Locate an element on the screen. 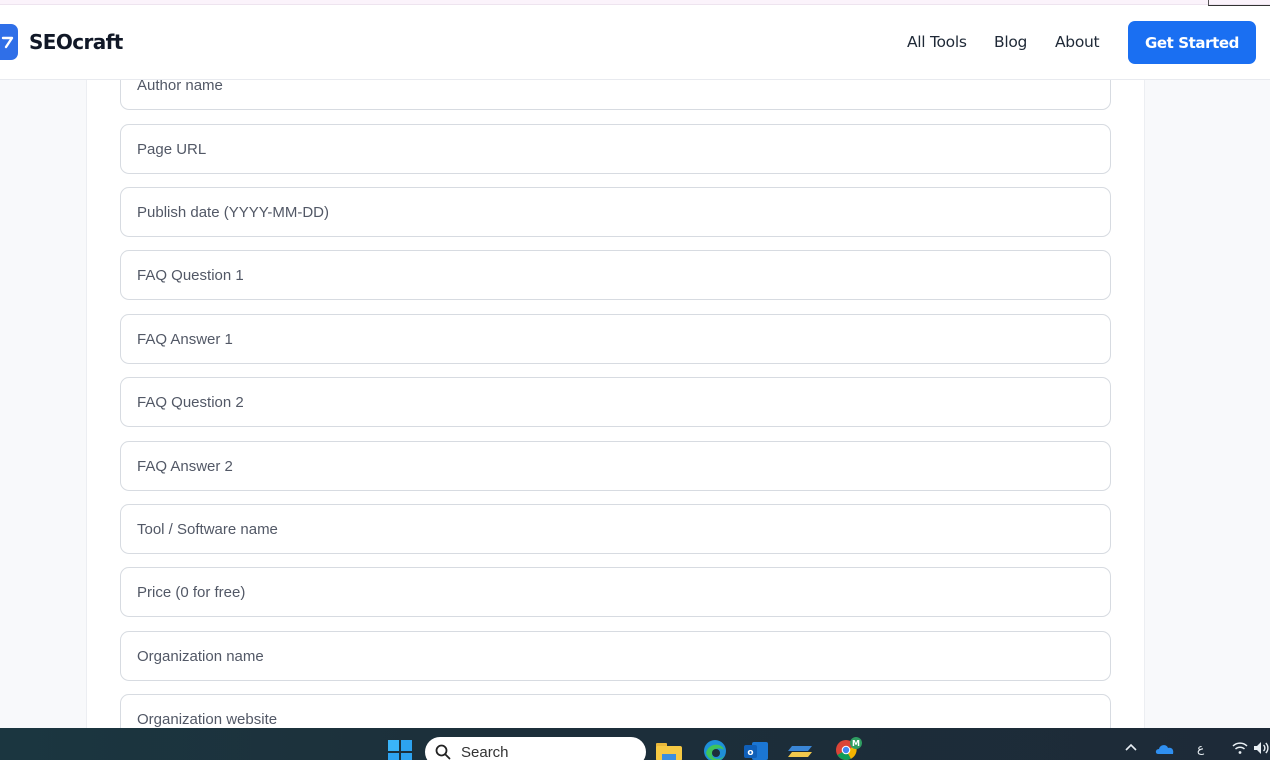  search-icon is located at coordinates (443, 752).